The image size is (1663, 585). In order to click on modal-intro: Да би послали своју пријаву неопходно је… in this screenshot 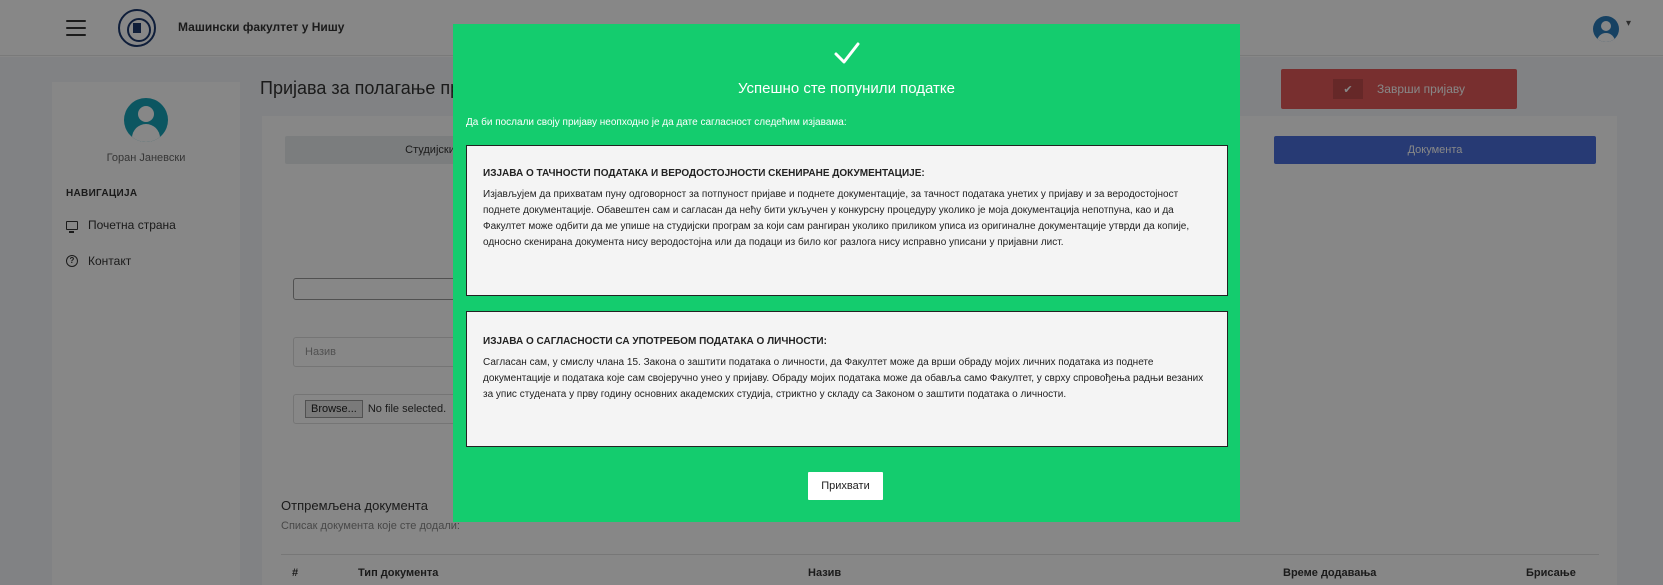, I will do `click(656, 122)`.